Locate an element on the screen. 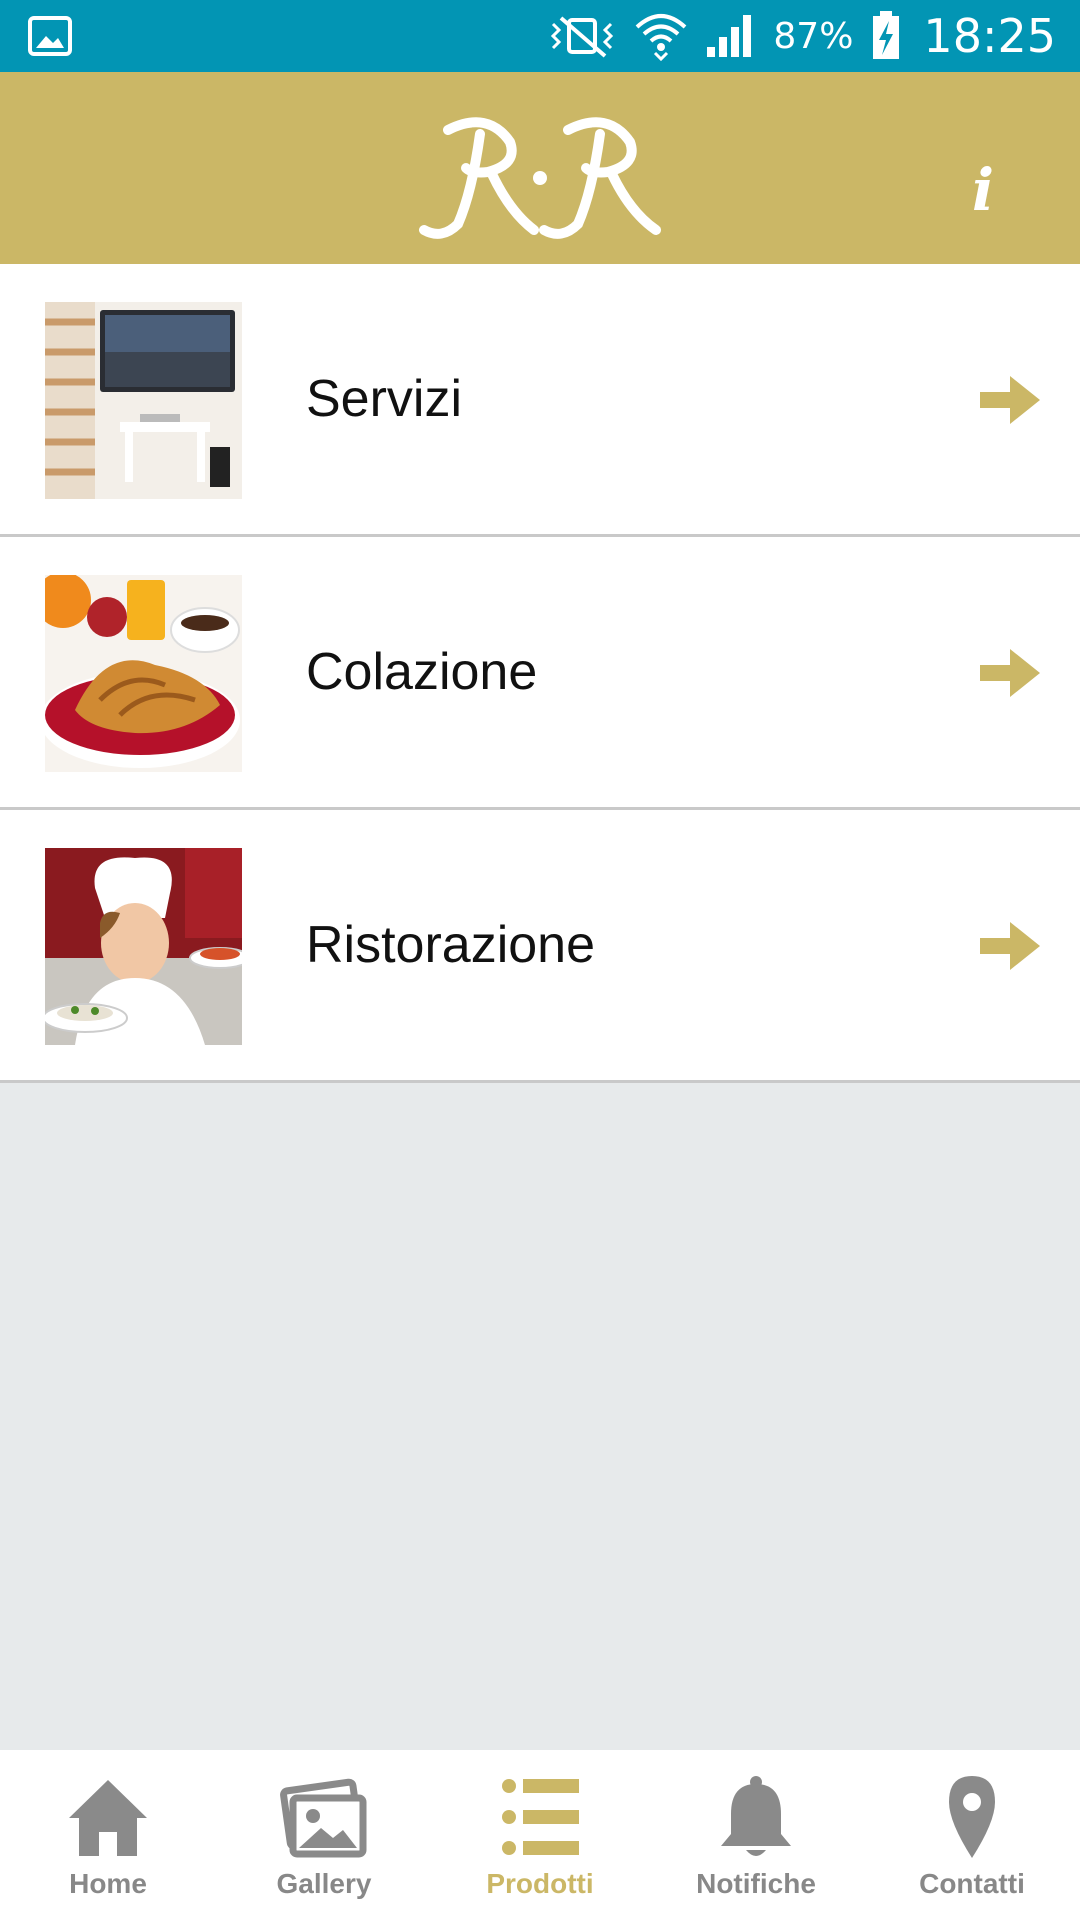 This screenshot has width=1080, height=1920. hotel-logo is located at coordinates (540, 178).